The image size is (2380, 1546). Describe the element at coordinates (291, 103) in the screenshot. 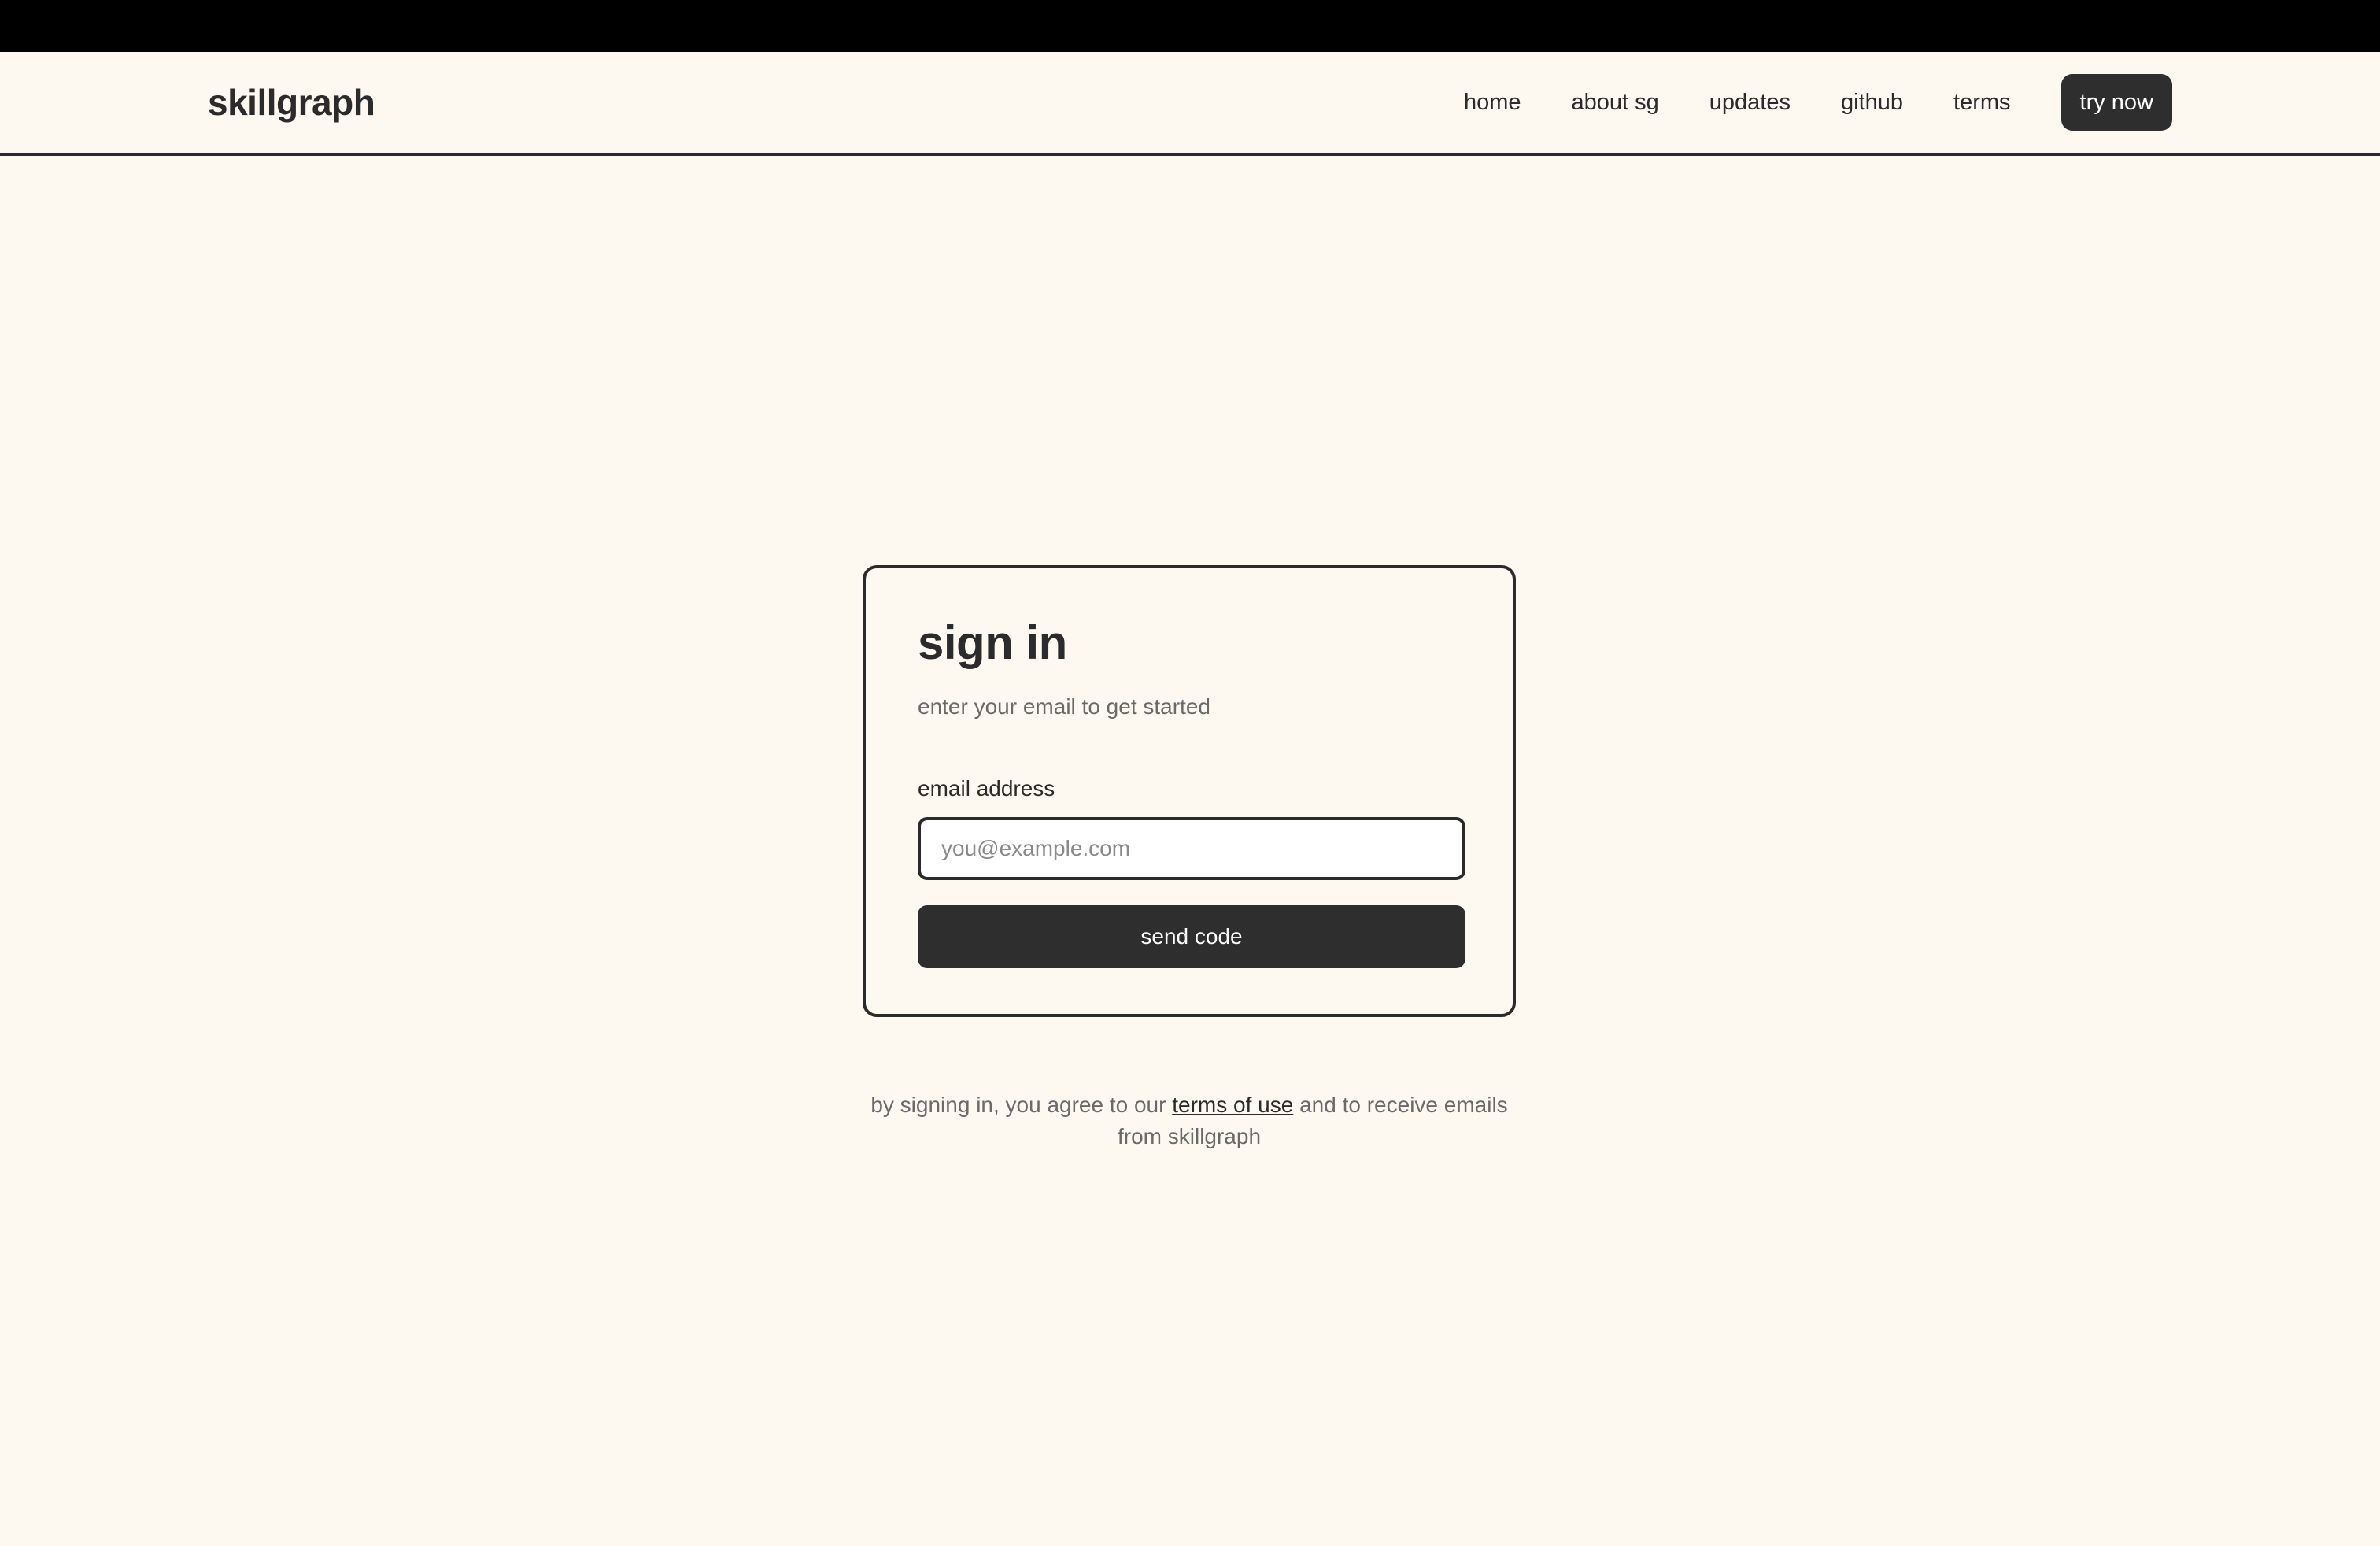

I see `brand-logo: skillgraph` at that location.